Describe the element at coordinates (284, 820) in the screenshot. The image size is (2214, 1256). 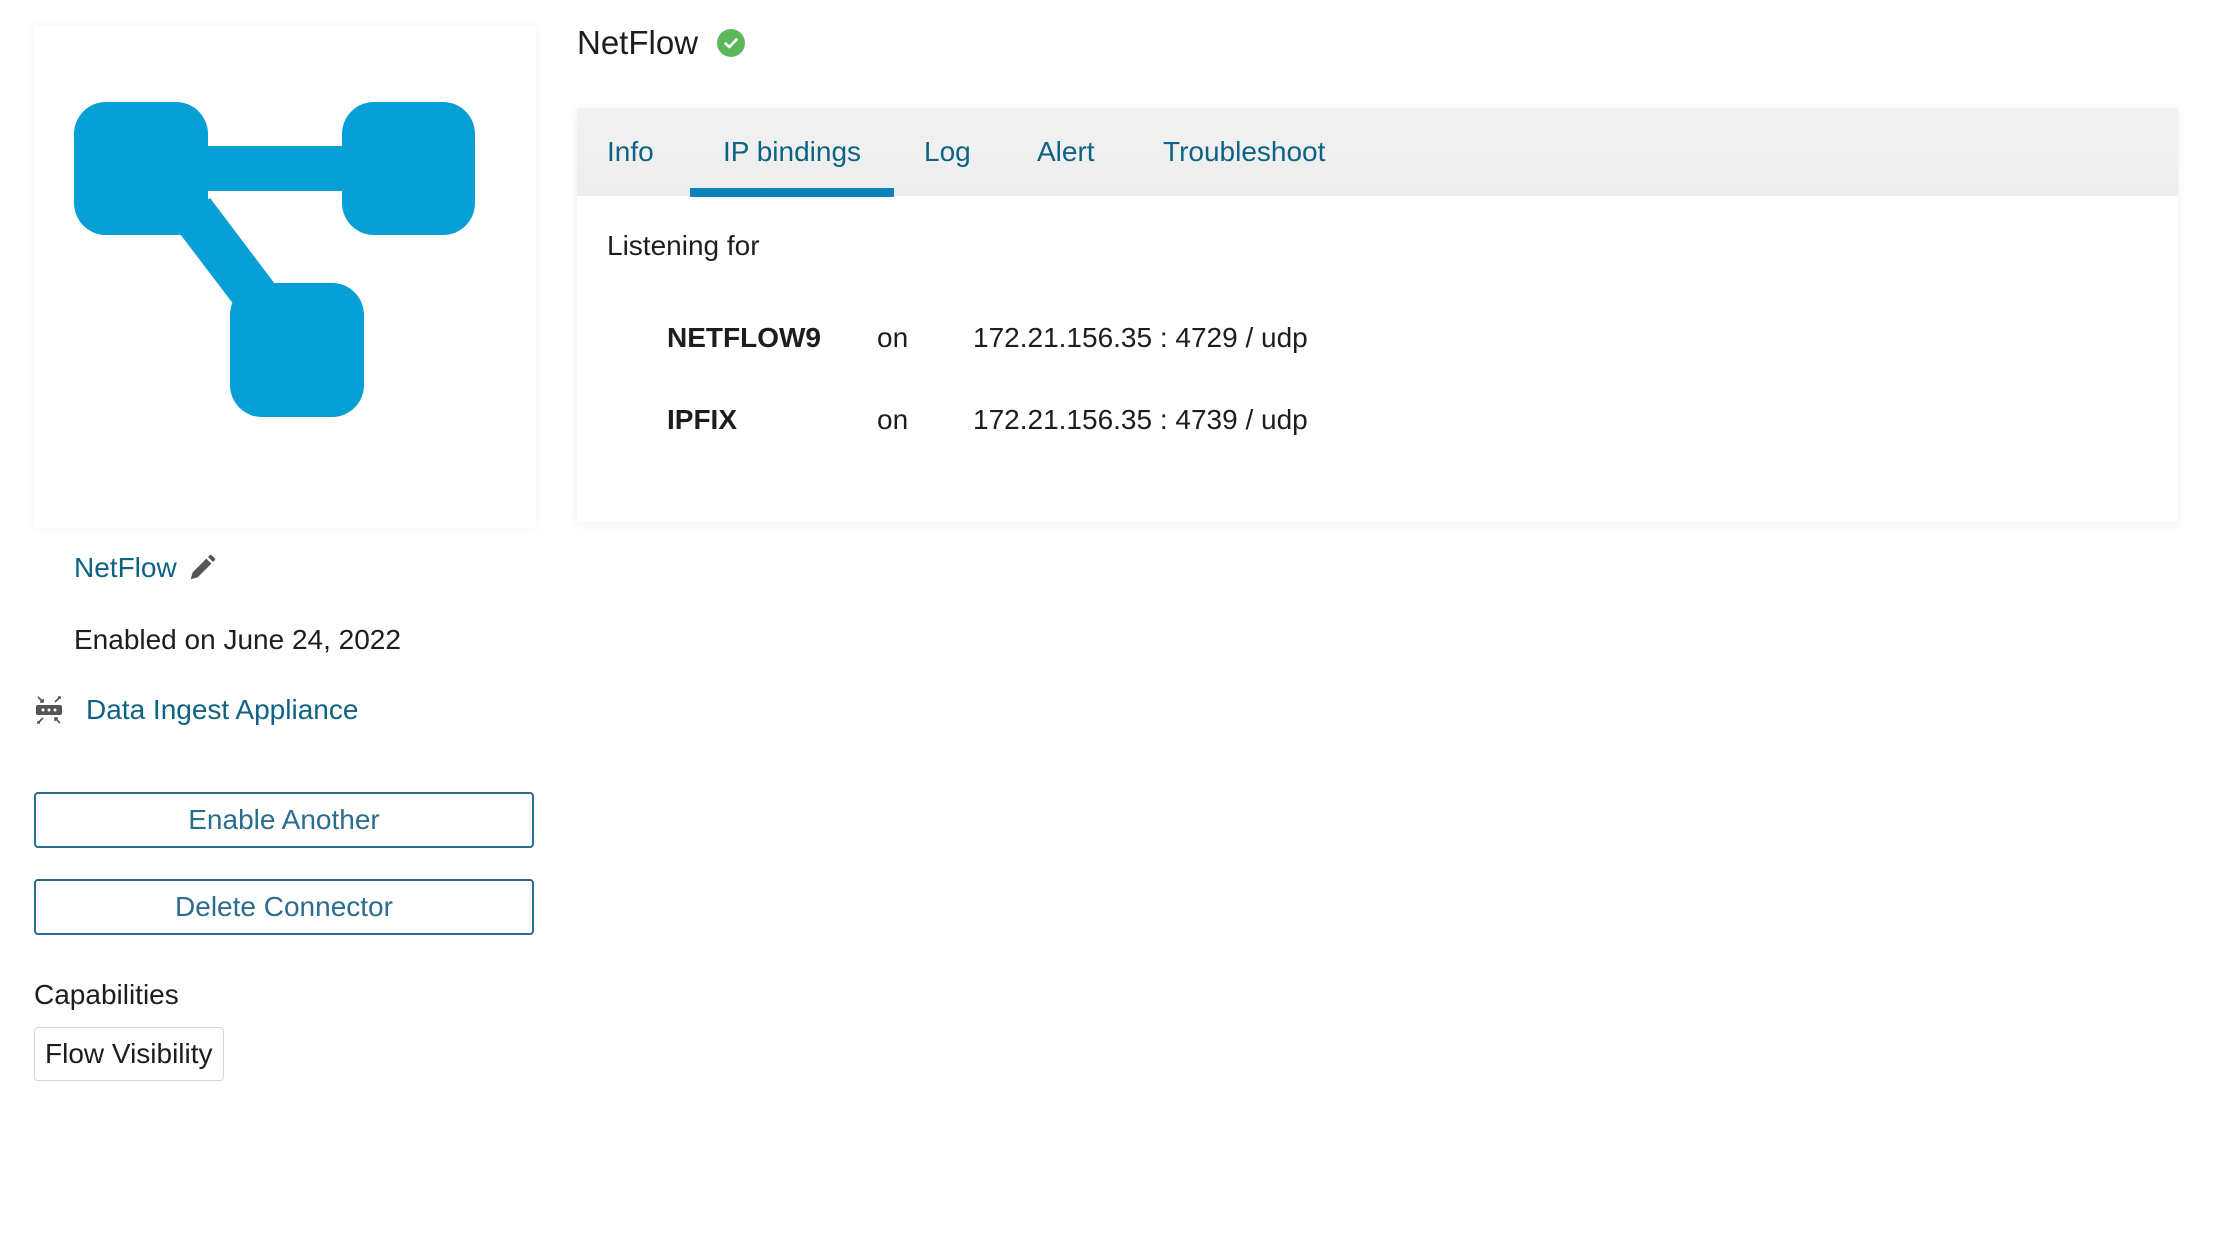
I see `enable-another-button: Enable Another` at that location.